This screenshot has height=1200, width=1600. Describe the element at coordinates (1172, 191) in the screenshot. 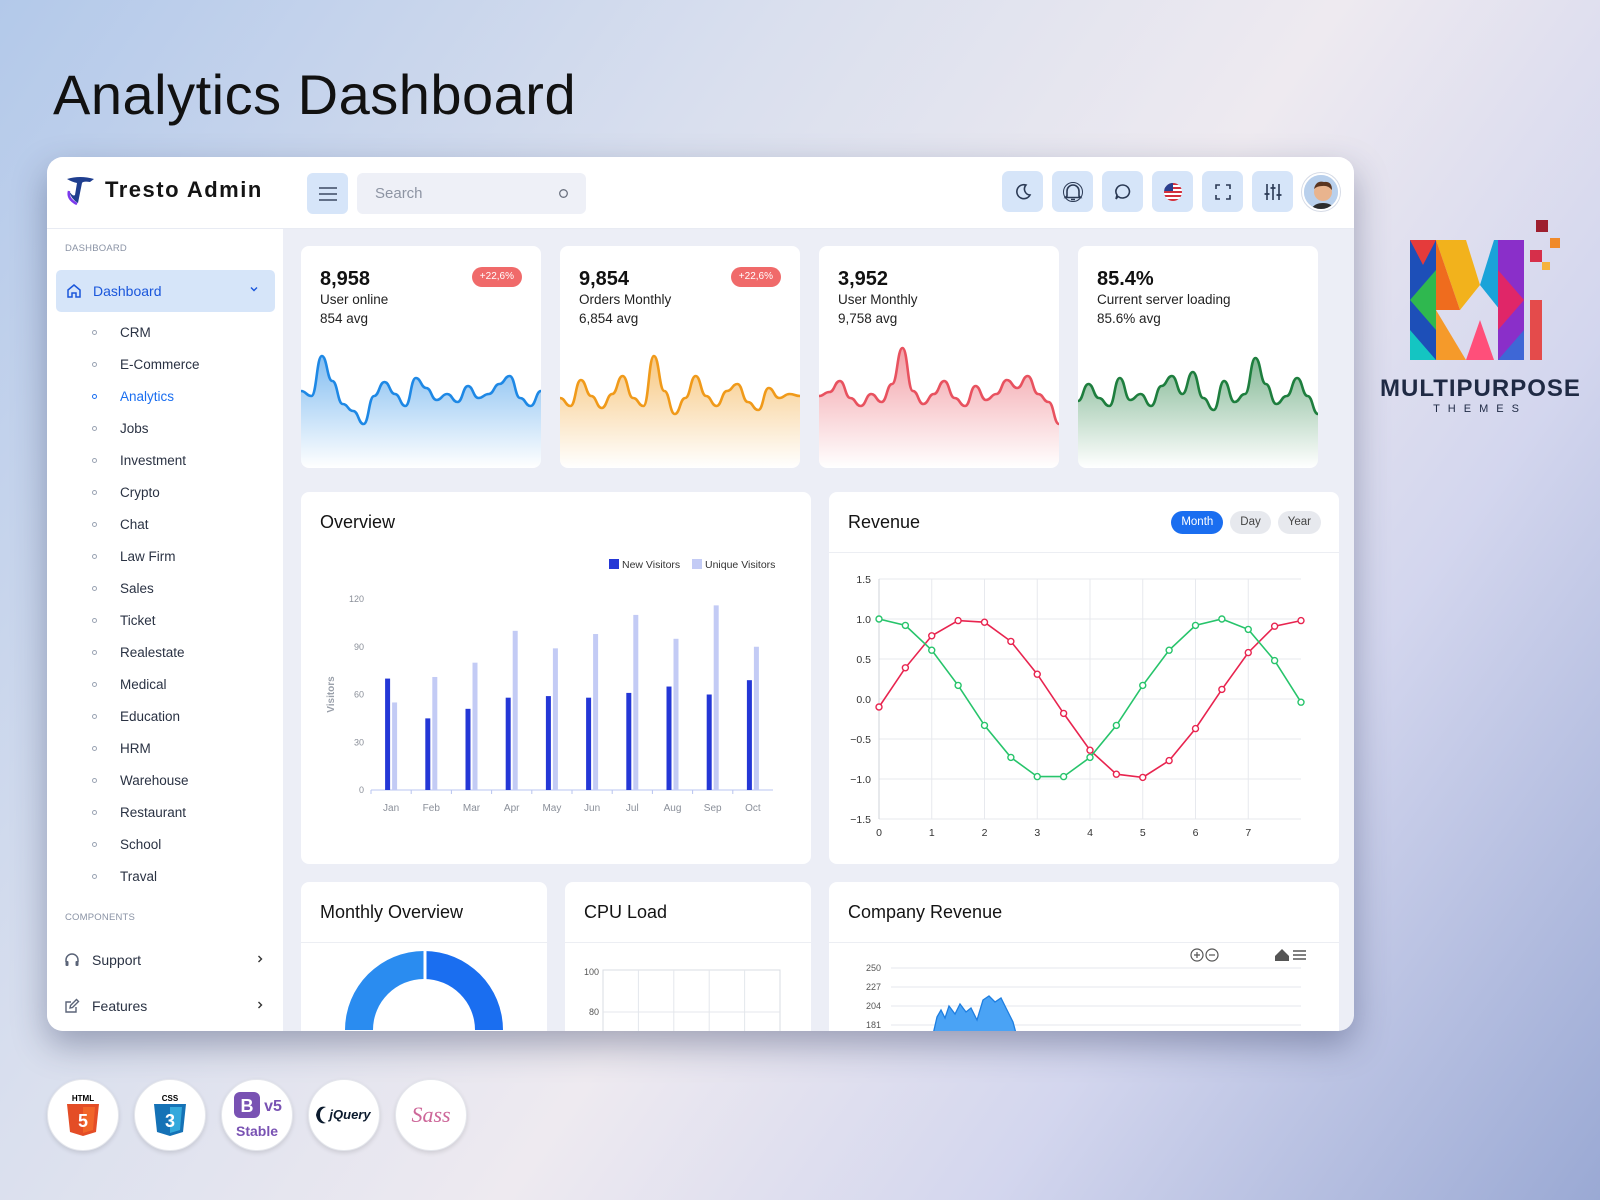

I see `language-button` at that location.